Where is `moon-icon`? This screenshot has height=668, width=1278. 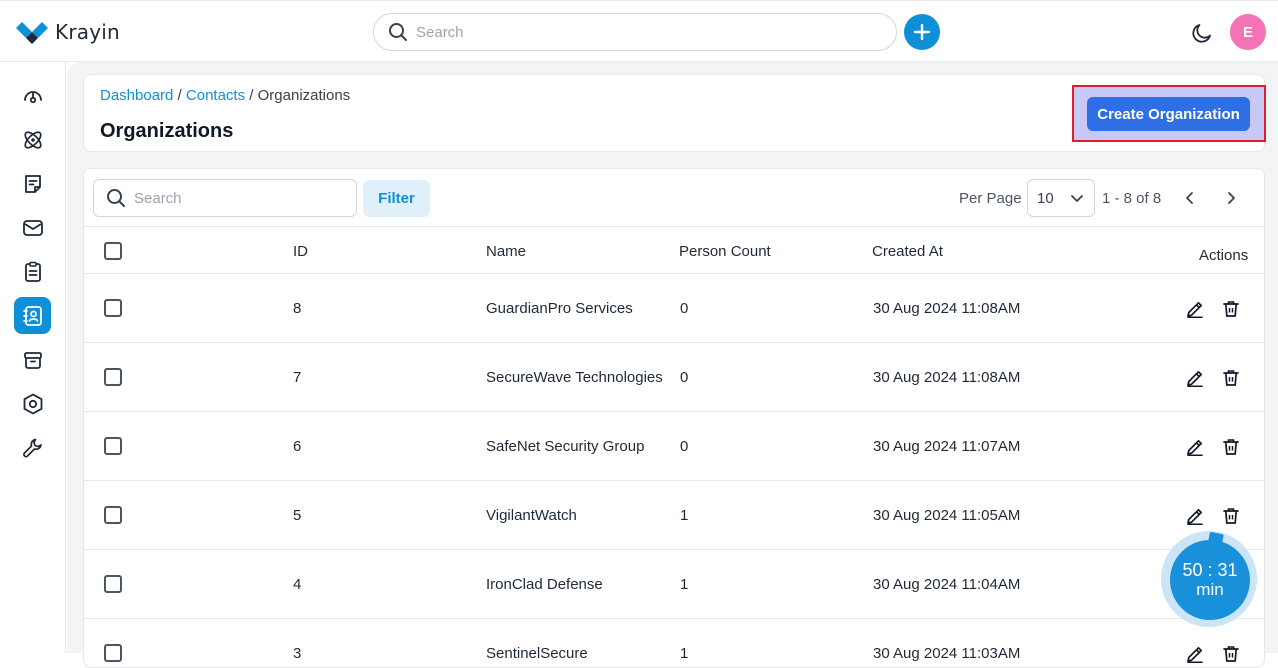 moon-icon is located at coordinates (1201, 33).